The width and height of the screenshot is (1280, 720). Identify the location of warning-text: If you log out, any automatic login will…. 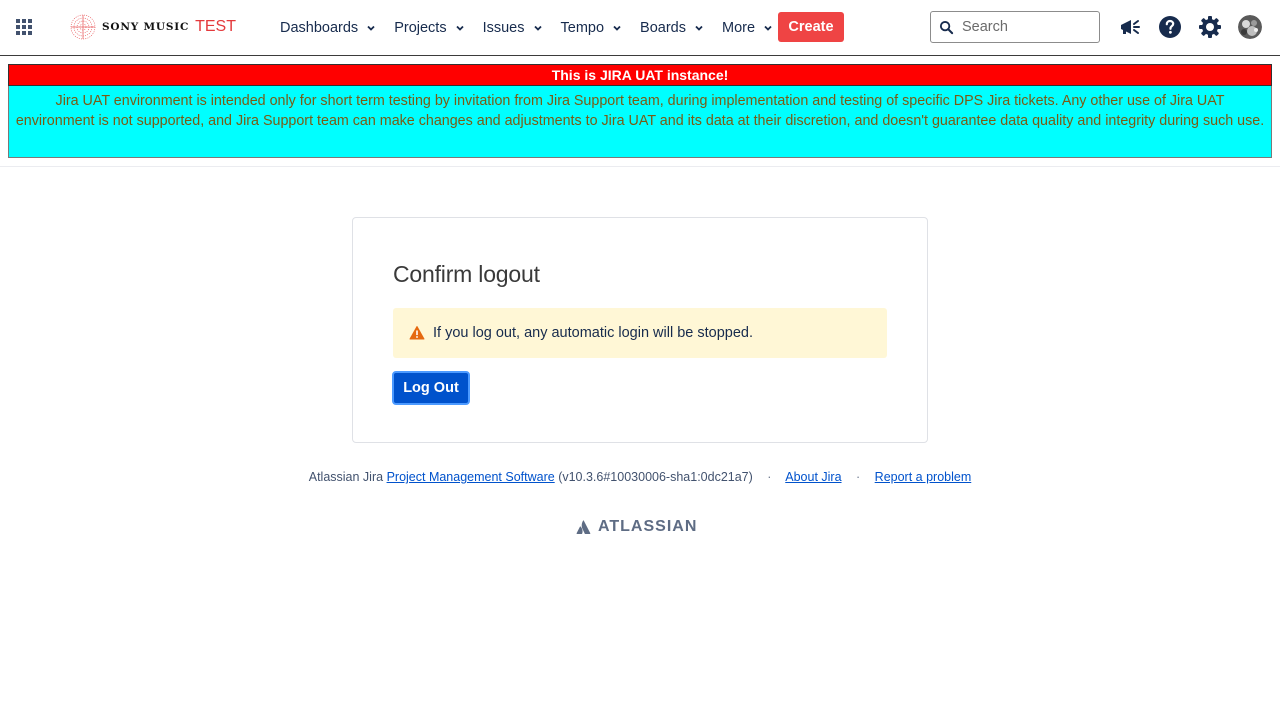
(593, 333).